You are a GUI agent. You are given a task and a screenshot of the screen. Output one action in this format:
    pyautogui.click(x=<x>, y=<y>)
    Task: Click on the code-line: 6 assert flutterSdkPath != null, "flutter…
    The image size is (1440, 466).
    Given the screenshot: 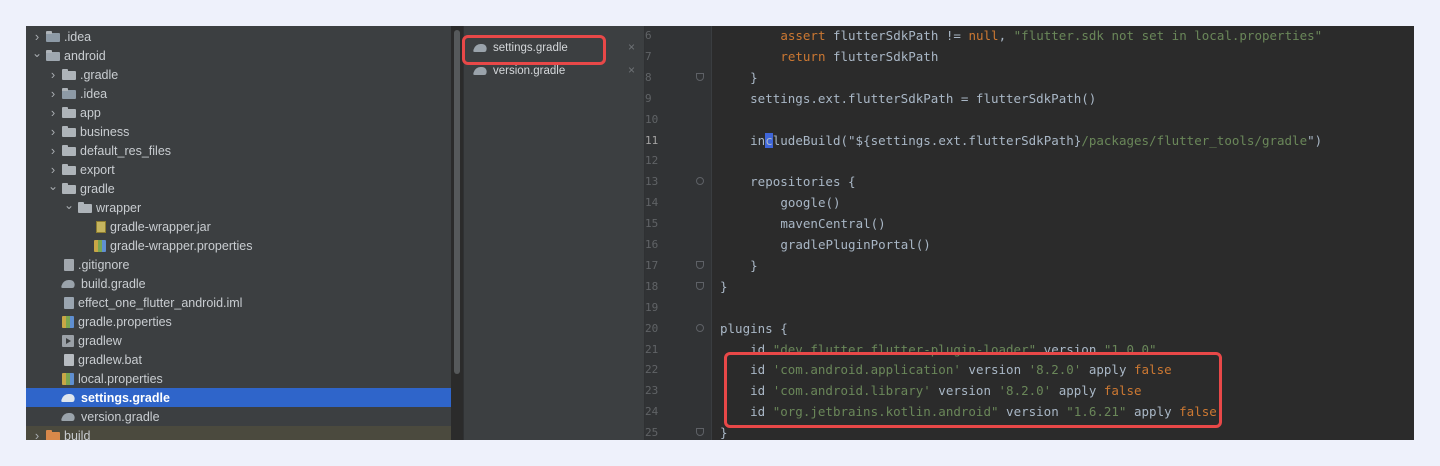 What is the action you would take?
    pyautogui.click(x=1029, y=36)
    